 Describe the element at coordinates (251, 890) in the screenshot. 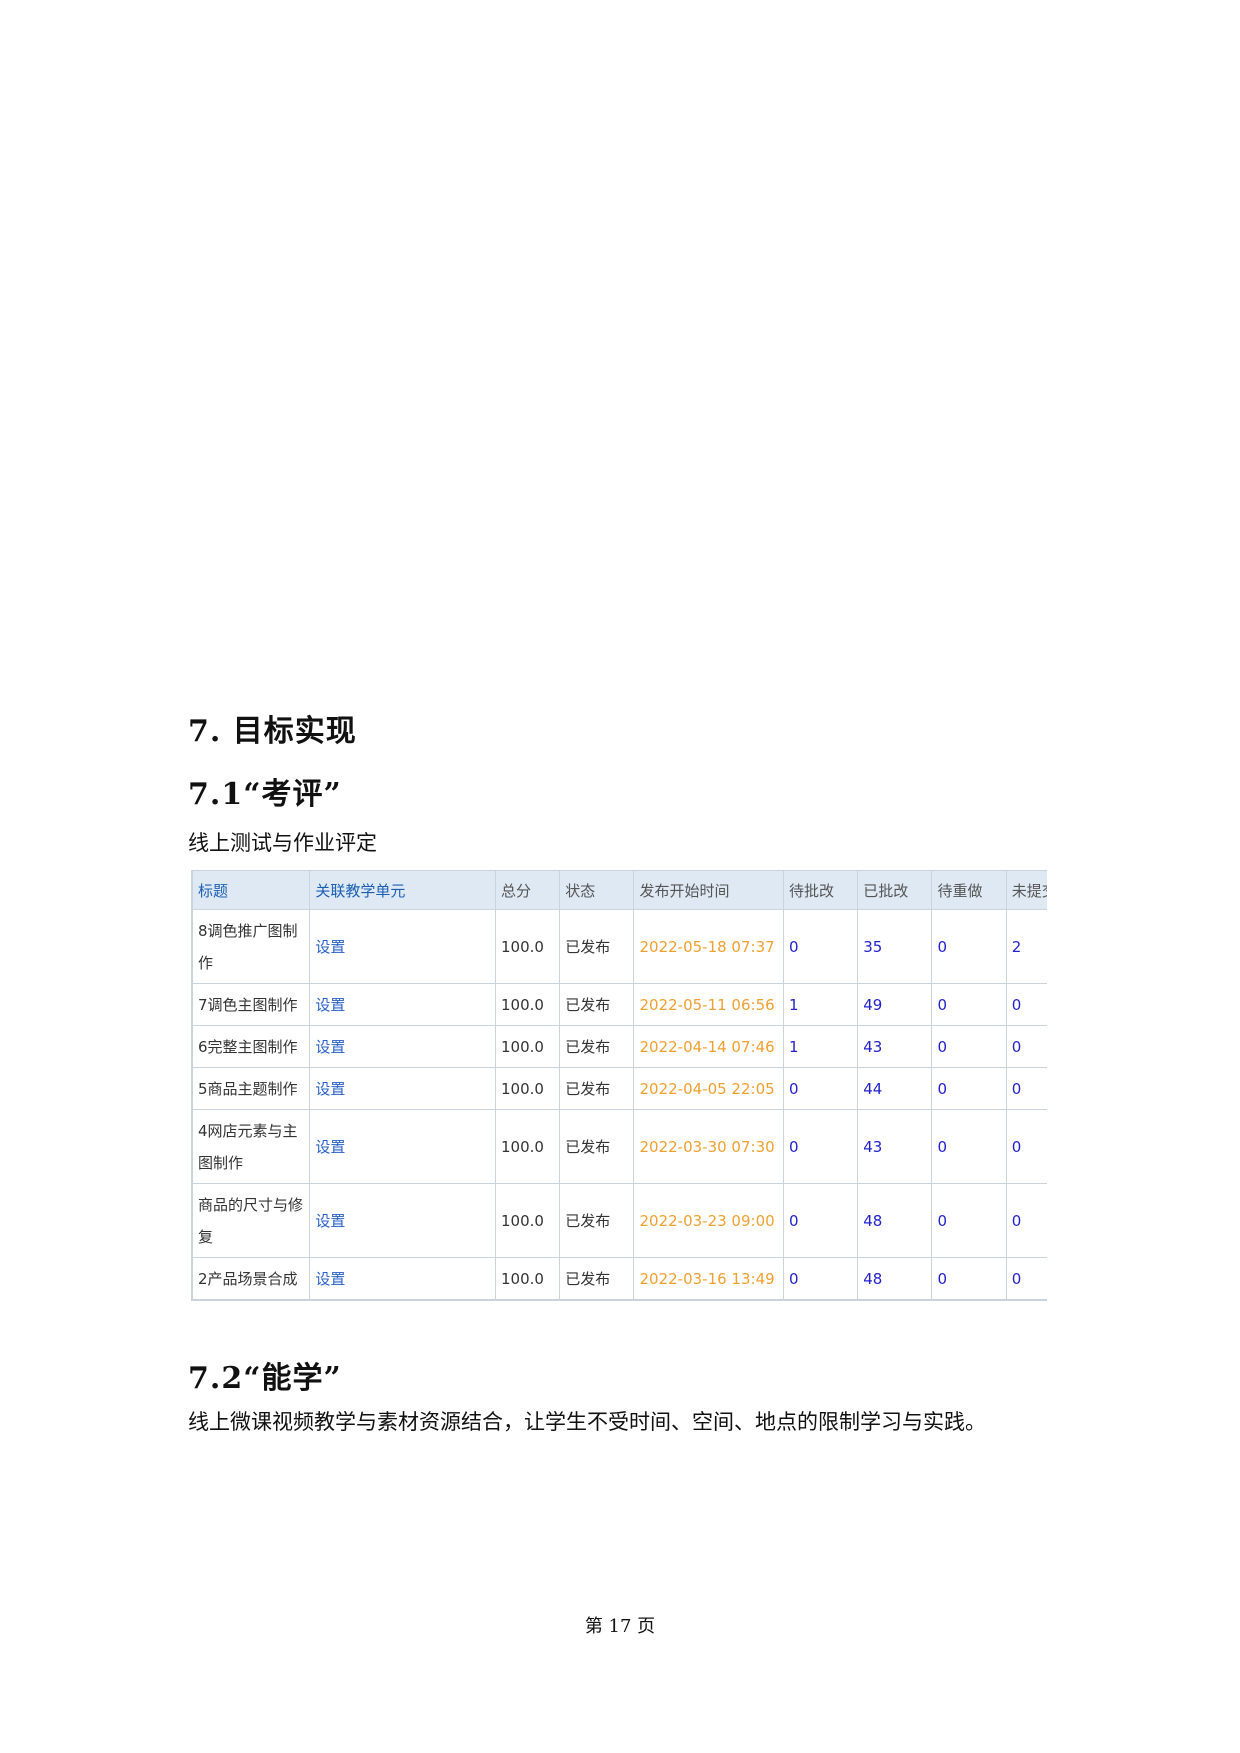

I see `header-title: 标题` at that location.